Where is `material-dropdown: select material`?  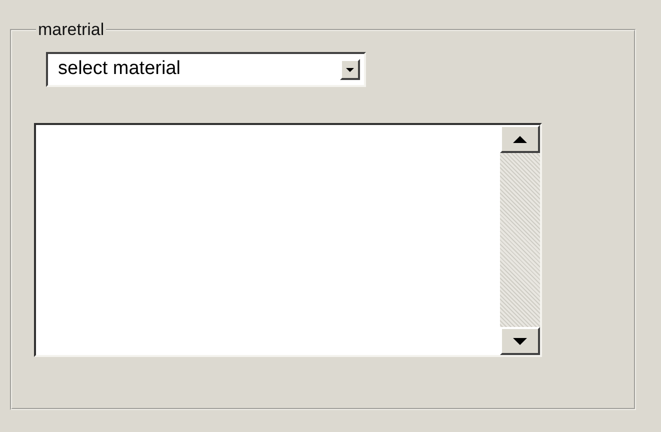 material-dropdown: select material is located at coordinates (206, 69).